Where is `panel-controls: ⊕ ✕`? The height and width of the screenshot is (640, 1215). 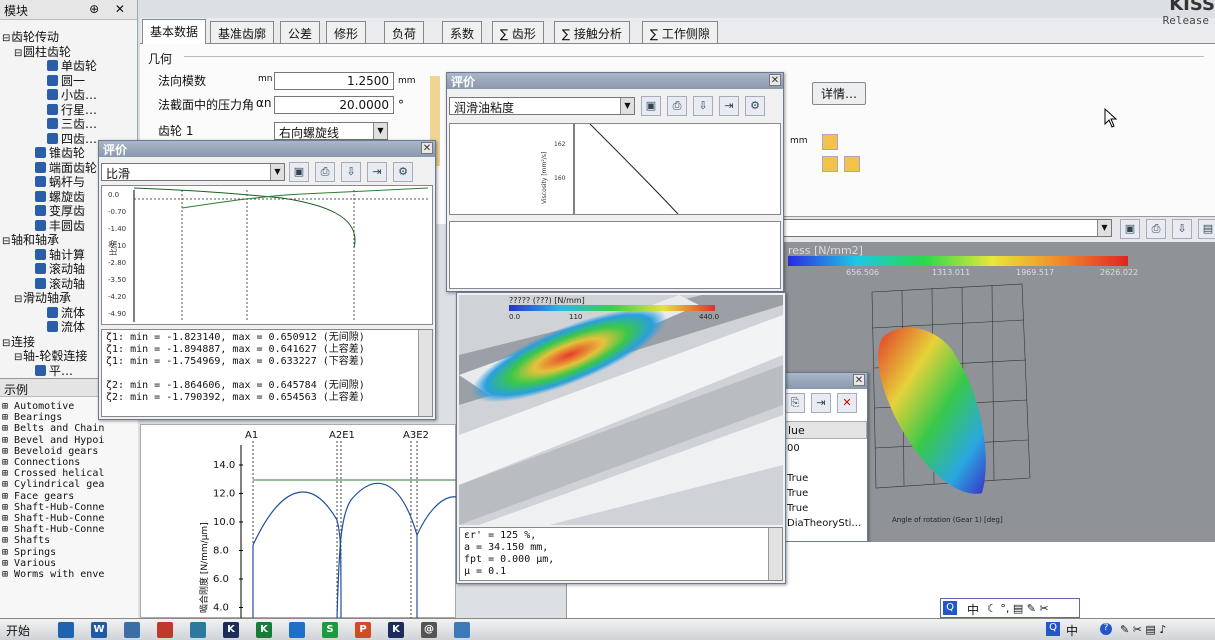
panel-controls: ⊕ ✕ is located at coordinates (110, 9).